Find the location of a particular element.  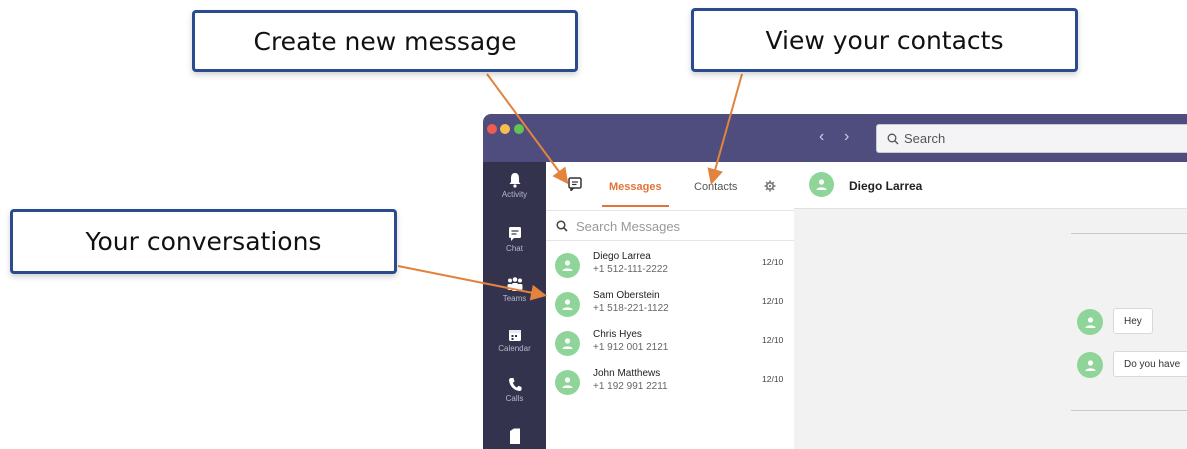

conversation-name: Sam Oberstein is located at coordinates (626, 295).